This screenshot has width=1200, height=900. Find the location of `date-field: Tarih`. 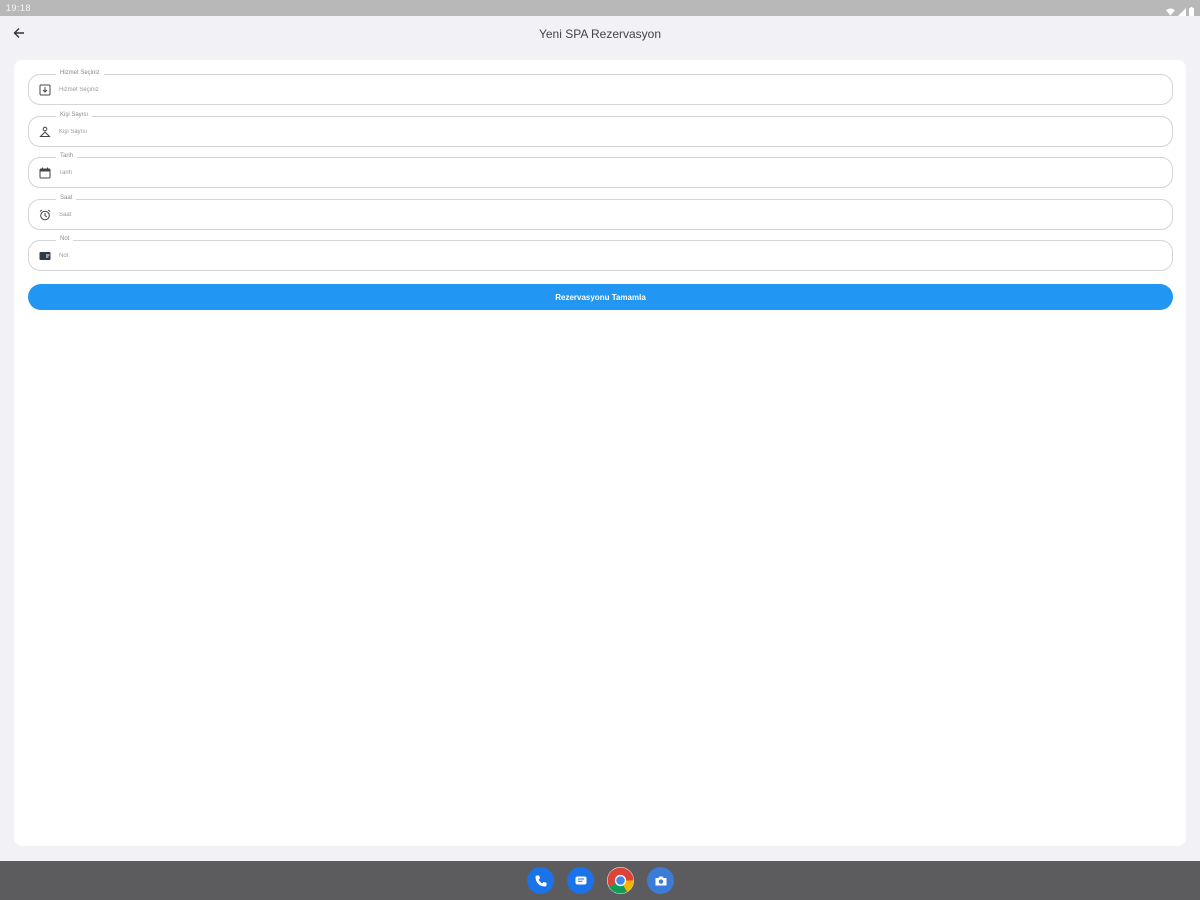

date-field: Tarih is located at coordinates (600, 170).